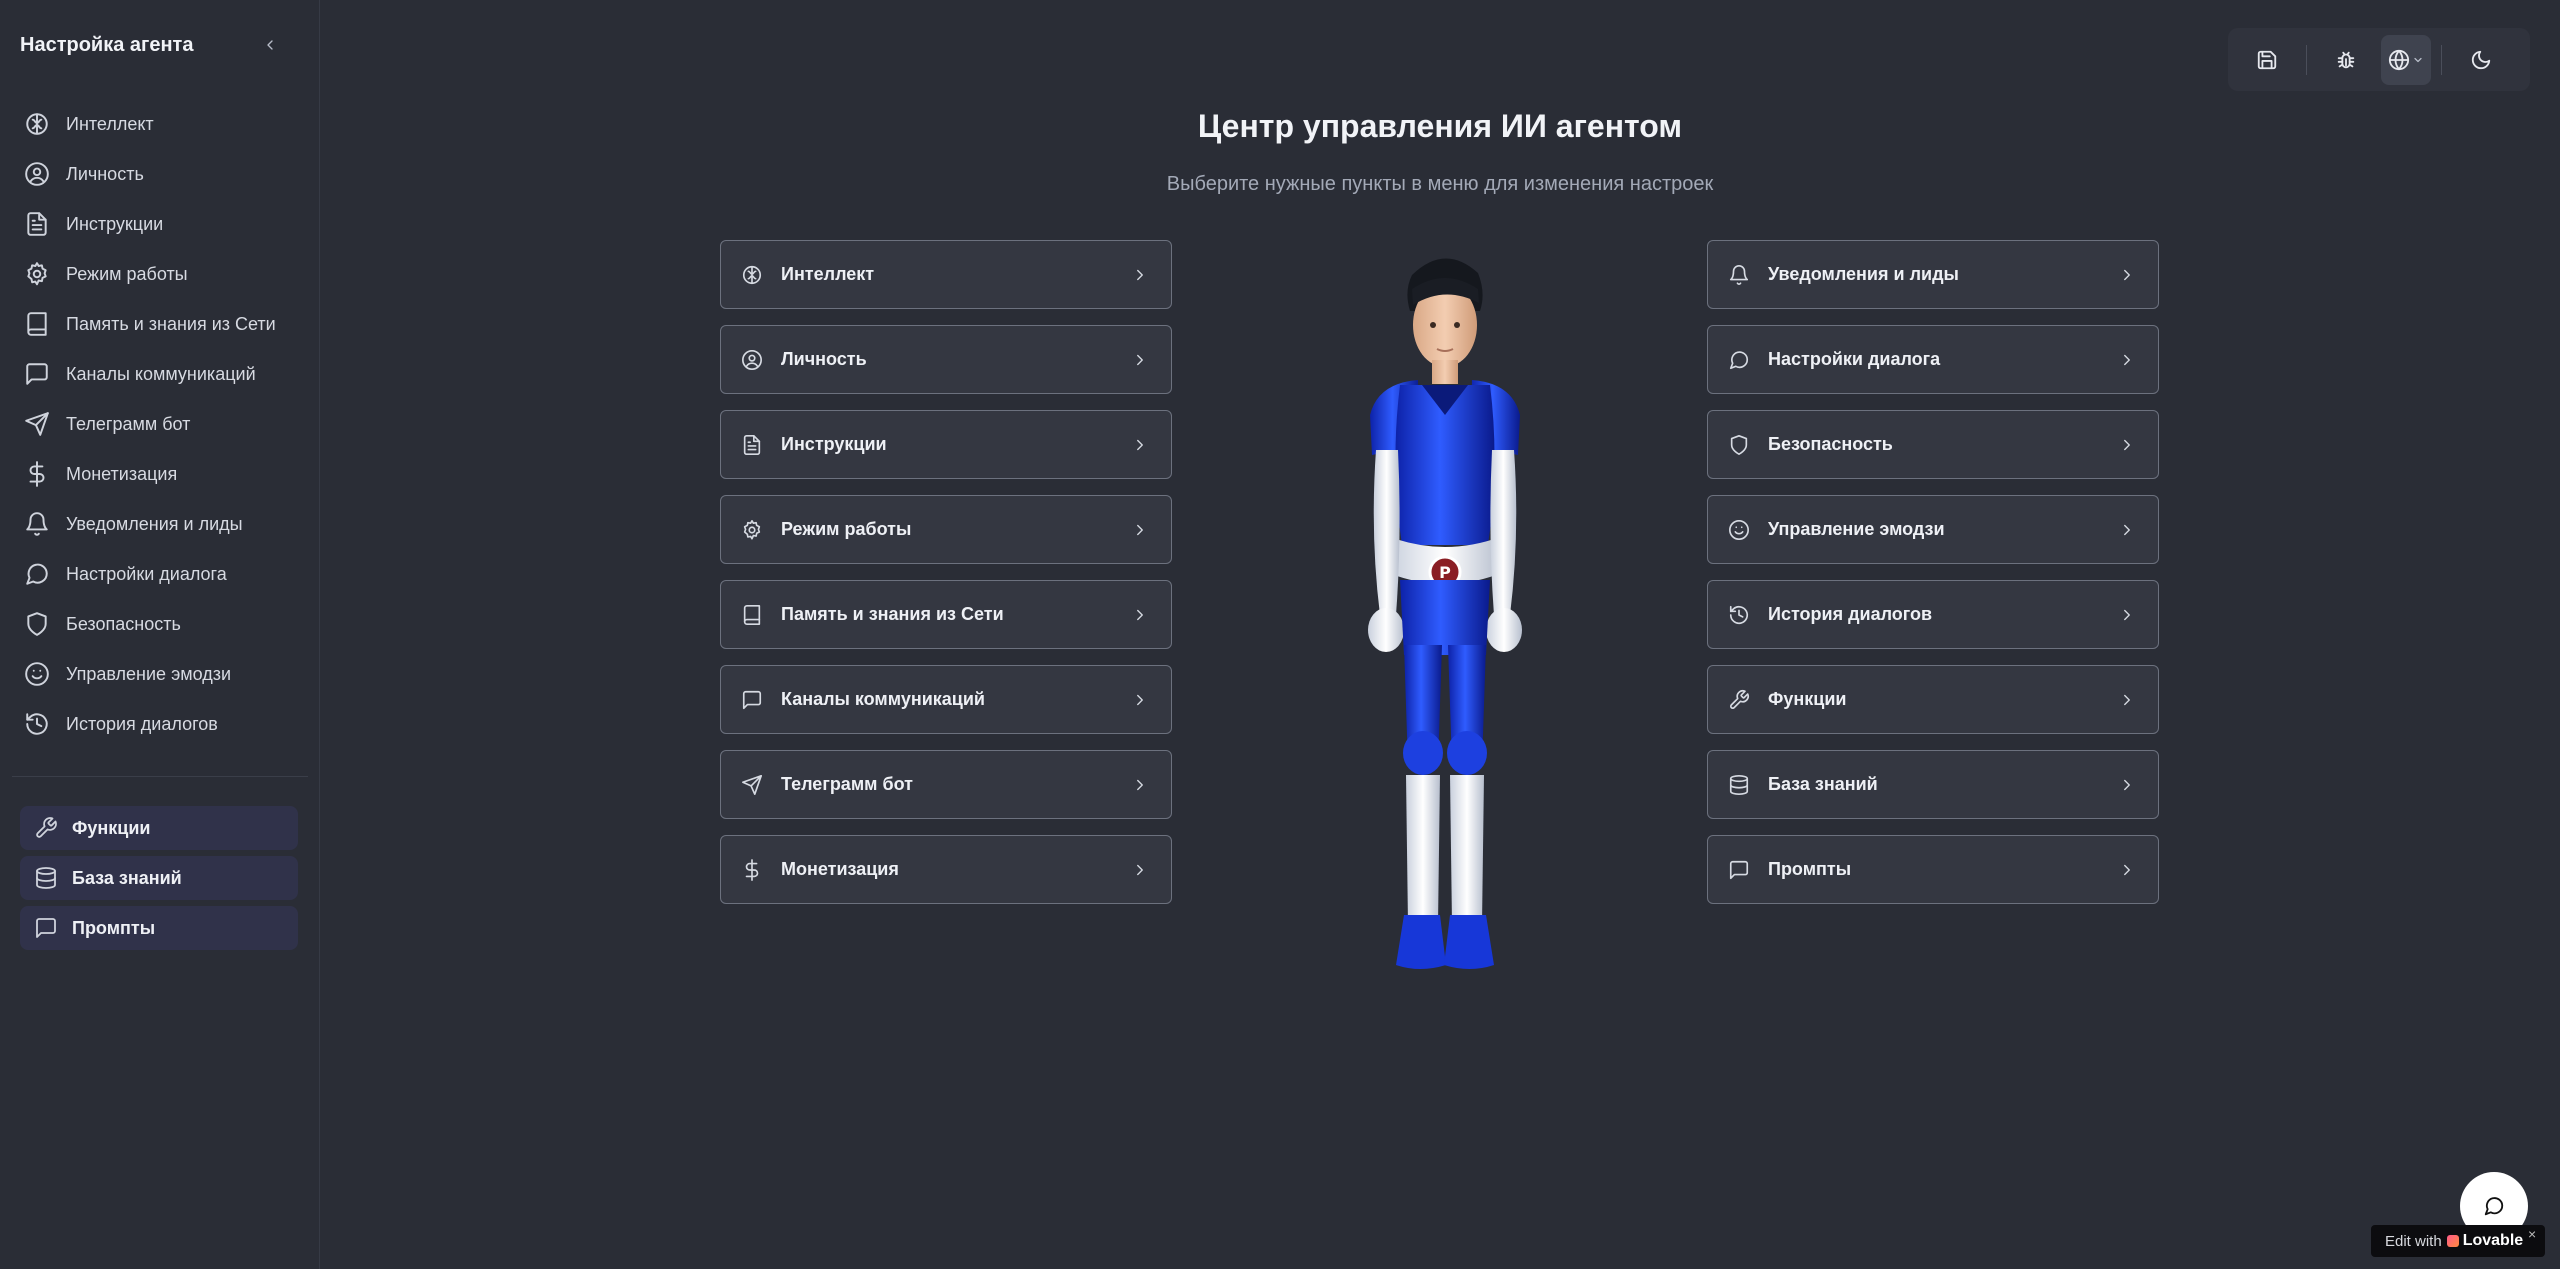  I want to click on settings-card-label: Интеллект, so click(828, 274).